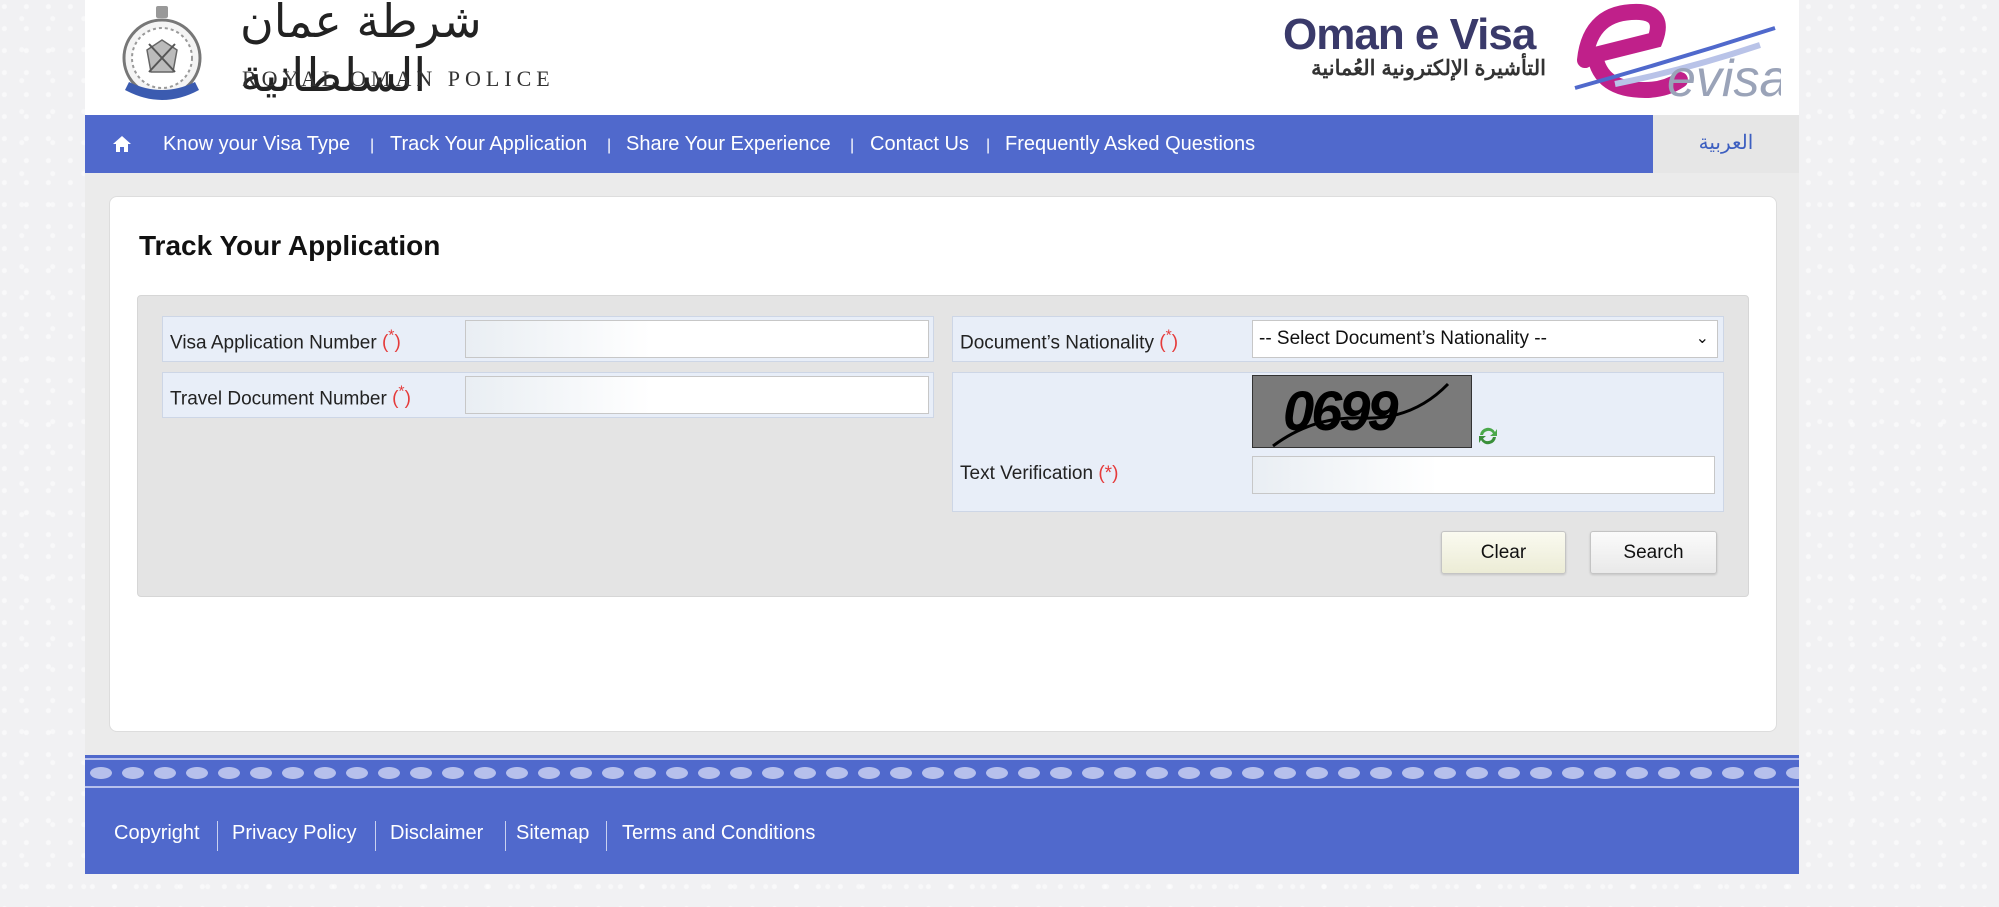  Describe the element at coordinates (552, 832) in the screenshot. I see `footer-sitemap-link: Sitemap` at that location.